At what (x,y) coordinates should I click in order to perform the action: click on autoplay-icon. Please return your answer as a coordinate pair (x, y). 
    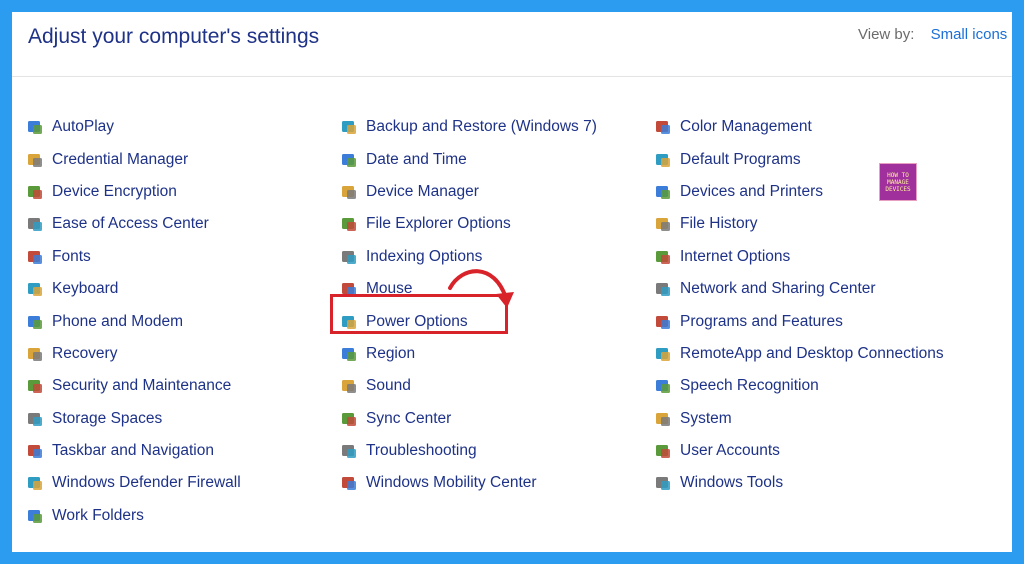
    Looking at the image, I should click on (35, 127).